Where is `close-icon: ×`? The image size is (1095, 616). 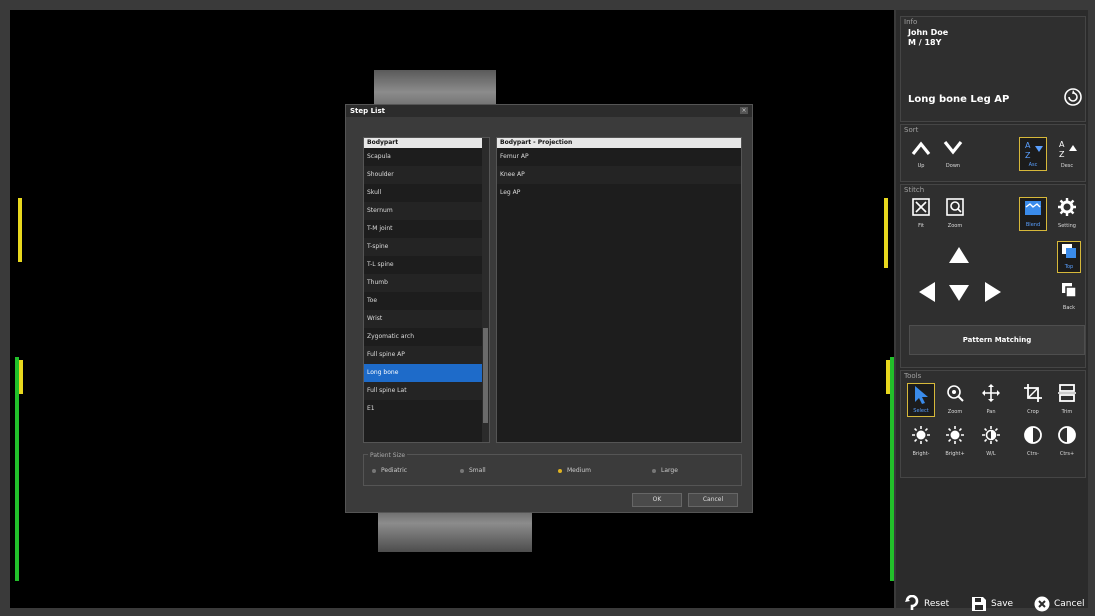
close-icon: × is located at coordinates (744, 110).